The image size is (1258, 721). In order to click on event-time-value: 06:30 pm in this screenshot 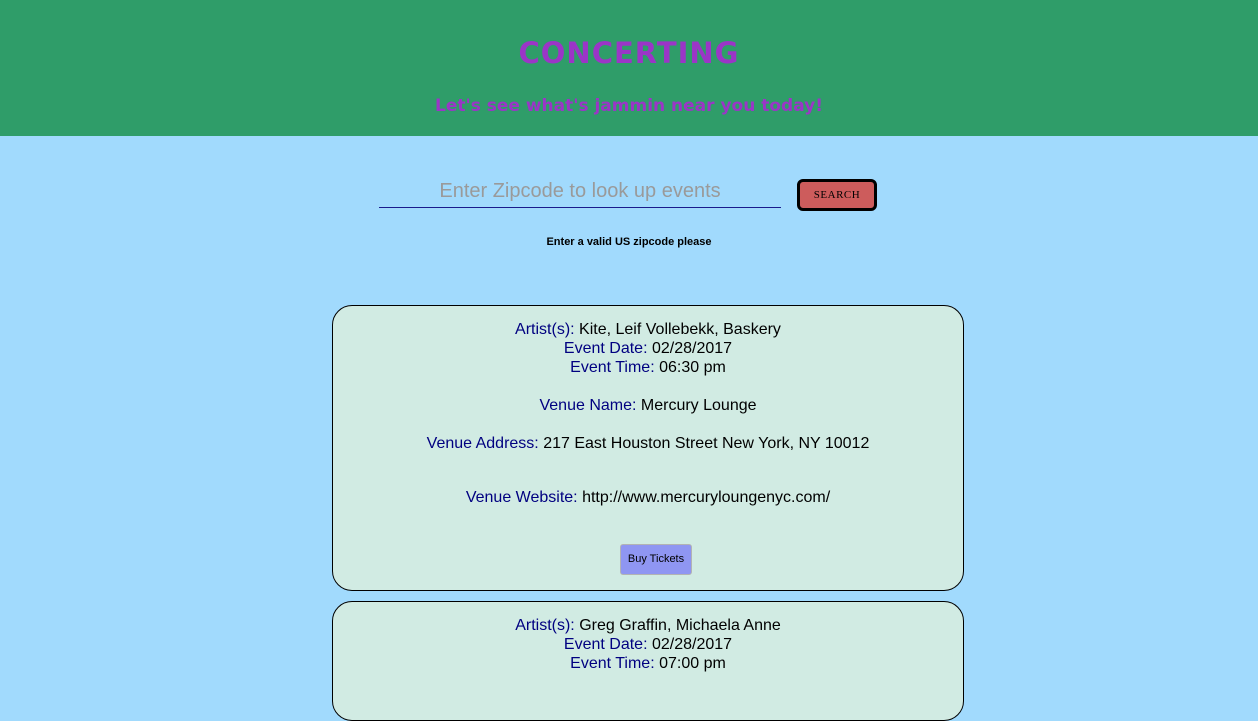, I will do `click(692, 367)`.